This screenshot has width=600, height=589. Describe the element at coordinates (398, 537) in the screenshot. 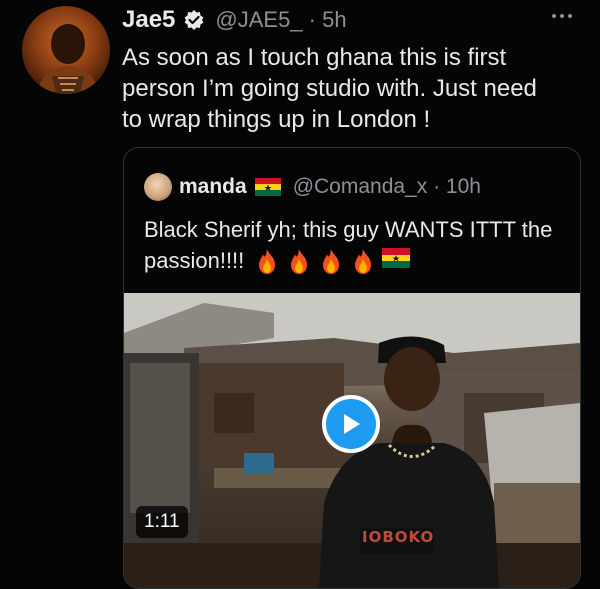

I see `shirt-text: IOBOKO` at that location.